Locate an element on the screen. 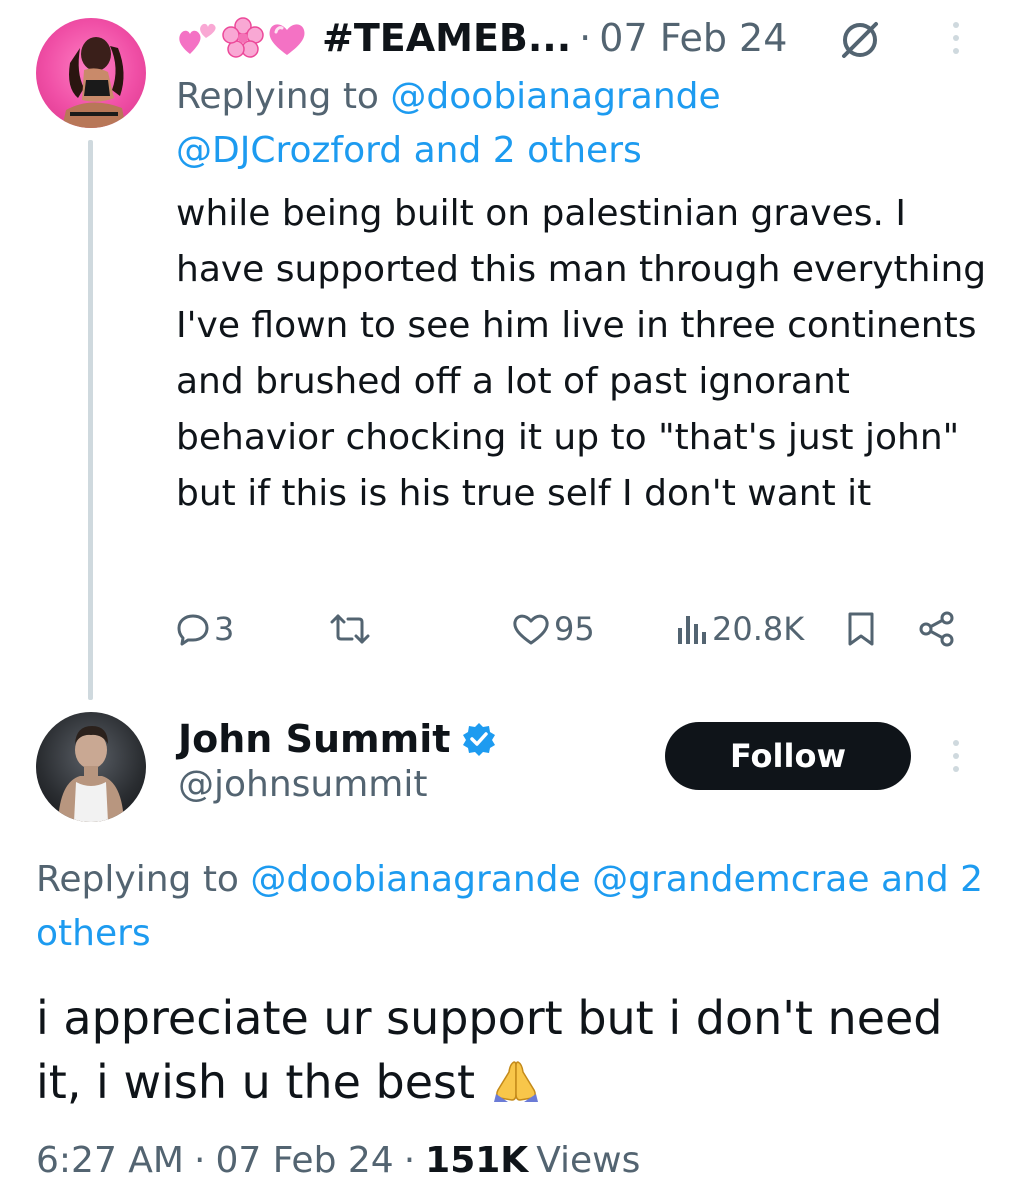 This screenshot has height=1200, width=1013. bookmark-button is located at coordinates (861, 629).